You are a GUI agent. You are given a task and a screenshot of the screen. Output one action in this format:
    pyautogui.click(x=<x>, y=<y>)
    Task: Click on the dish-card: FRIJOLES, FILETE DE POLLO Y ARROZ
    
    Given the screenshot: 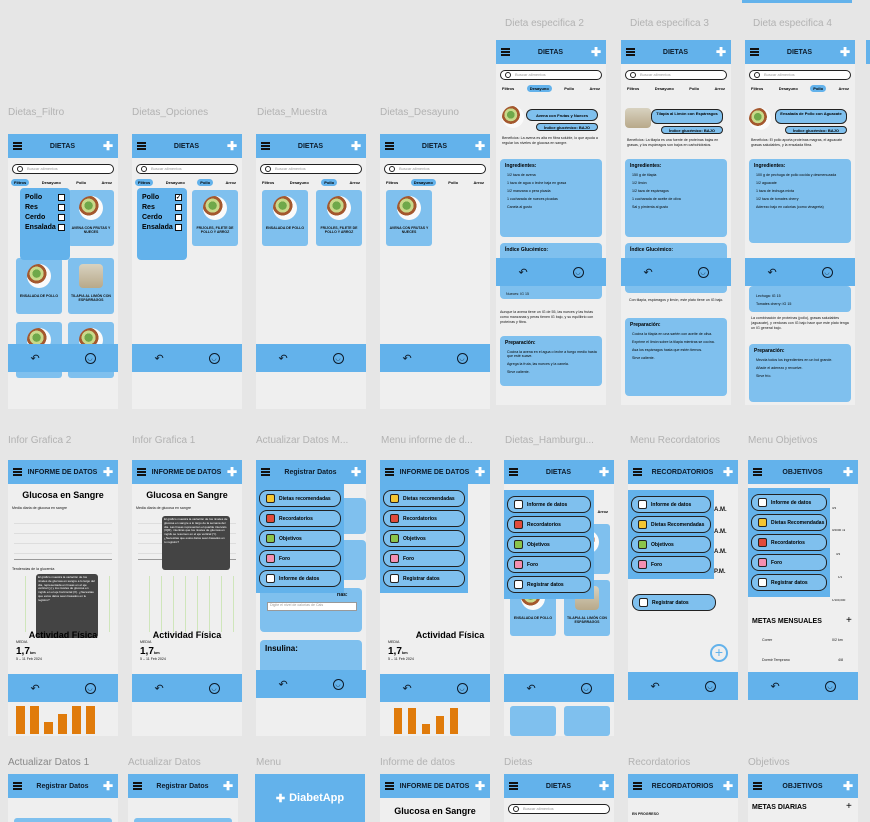 What is the action you would take?
    pyautogui.click(x=215, y=218)
    